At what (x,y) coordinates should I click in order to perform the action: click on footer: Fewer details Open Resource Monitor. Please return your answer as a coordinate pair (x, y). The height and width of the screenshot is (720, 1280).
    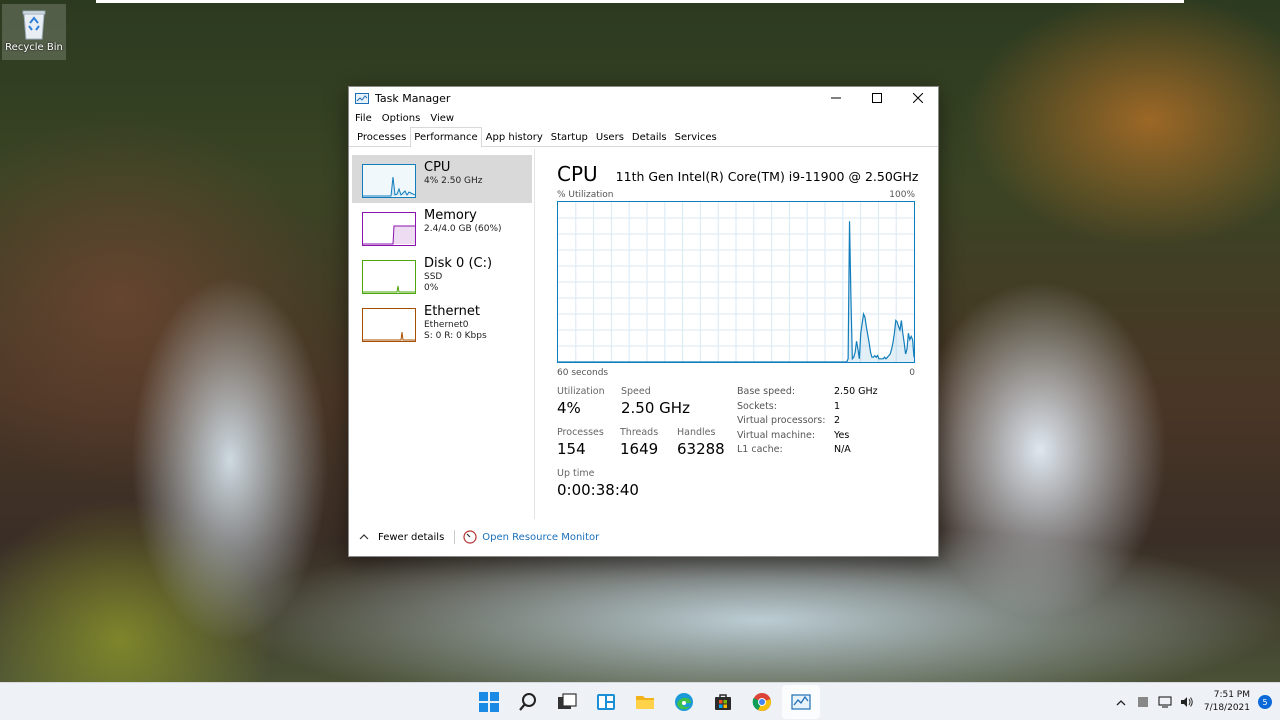
    Looking at the image, I should click on (643, 537).